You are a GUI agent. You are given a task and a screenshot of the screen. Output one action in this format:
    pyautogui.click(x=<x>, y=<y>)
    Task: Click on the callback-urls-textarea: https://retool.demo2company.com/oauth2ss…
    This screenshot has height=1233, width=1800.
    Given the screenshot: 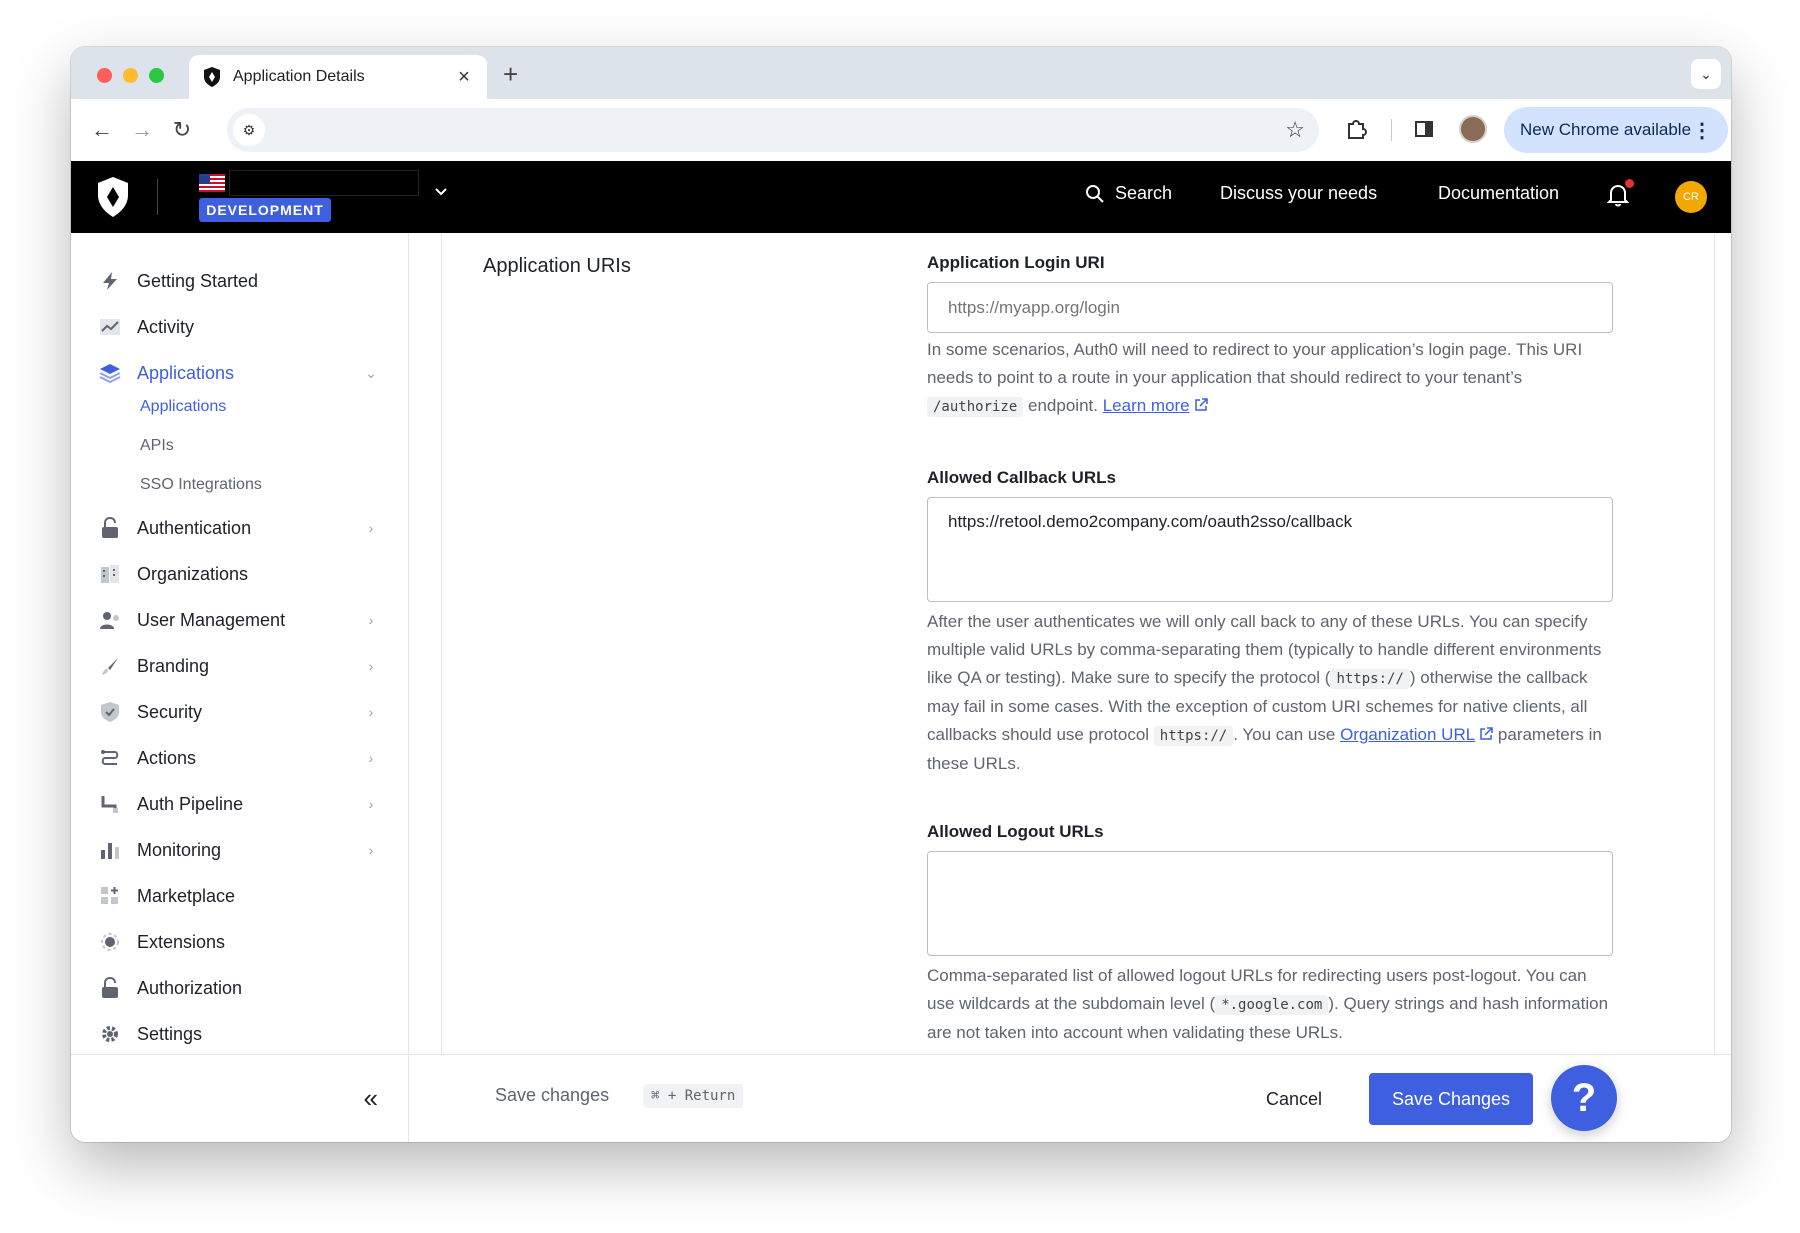 What is the action you would take?
    pyautogui.click(x=1270, y=549)
    